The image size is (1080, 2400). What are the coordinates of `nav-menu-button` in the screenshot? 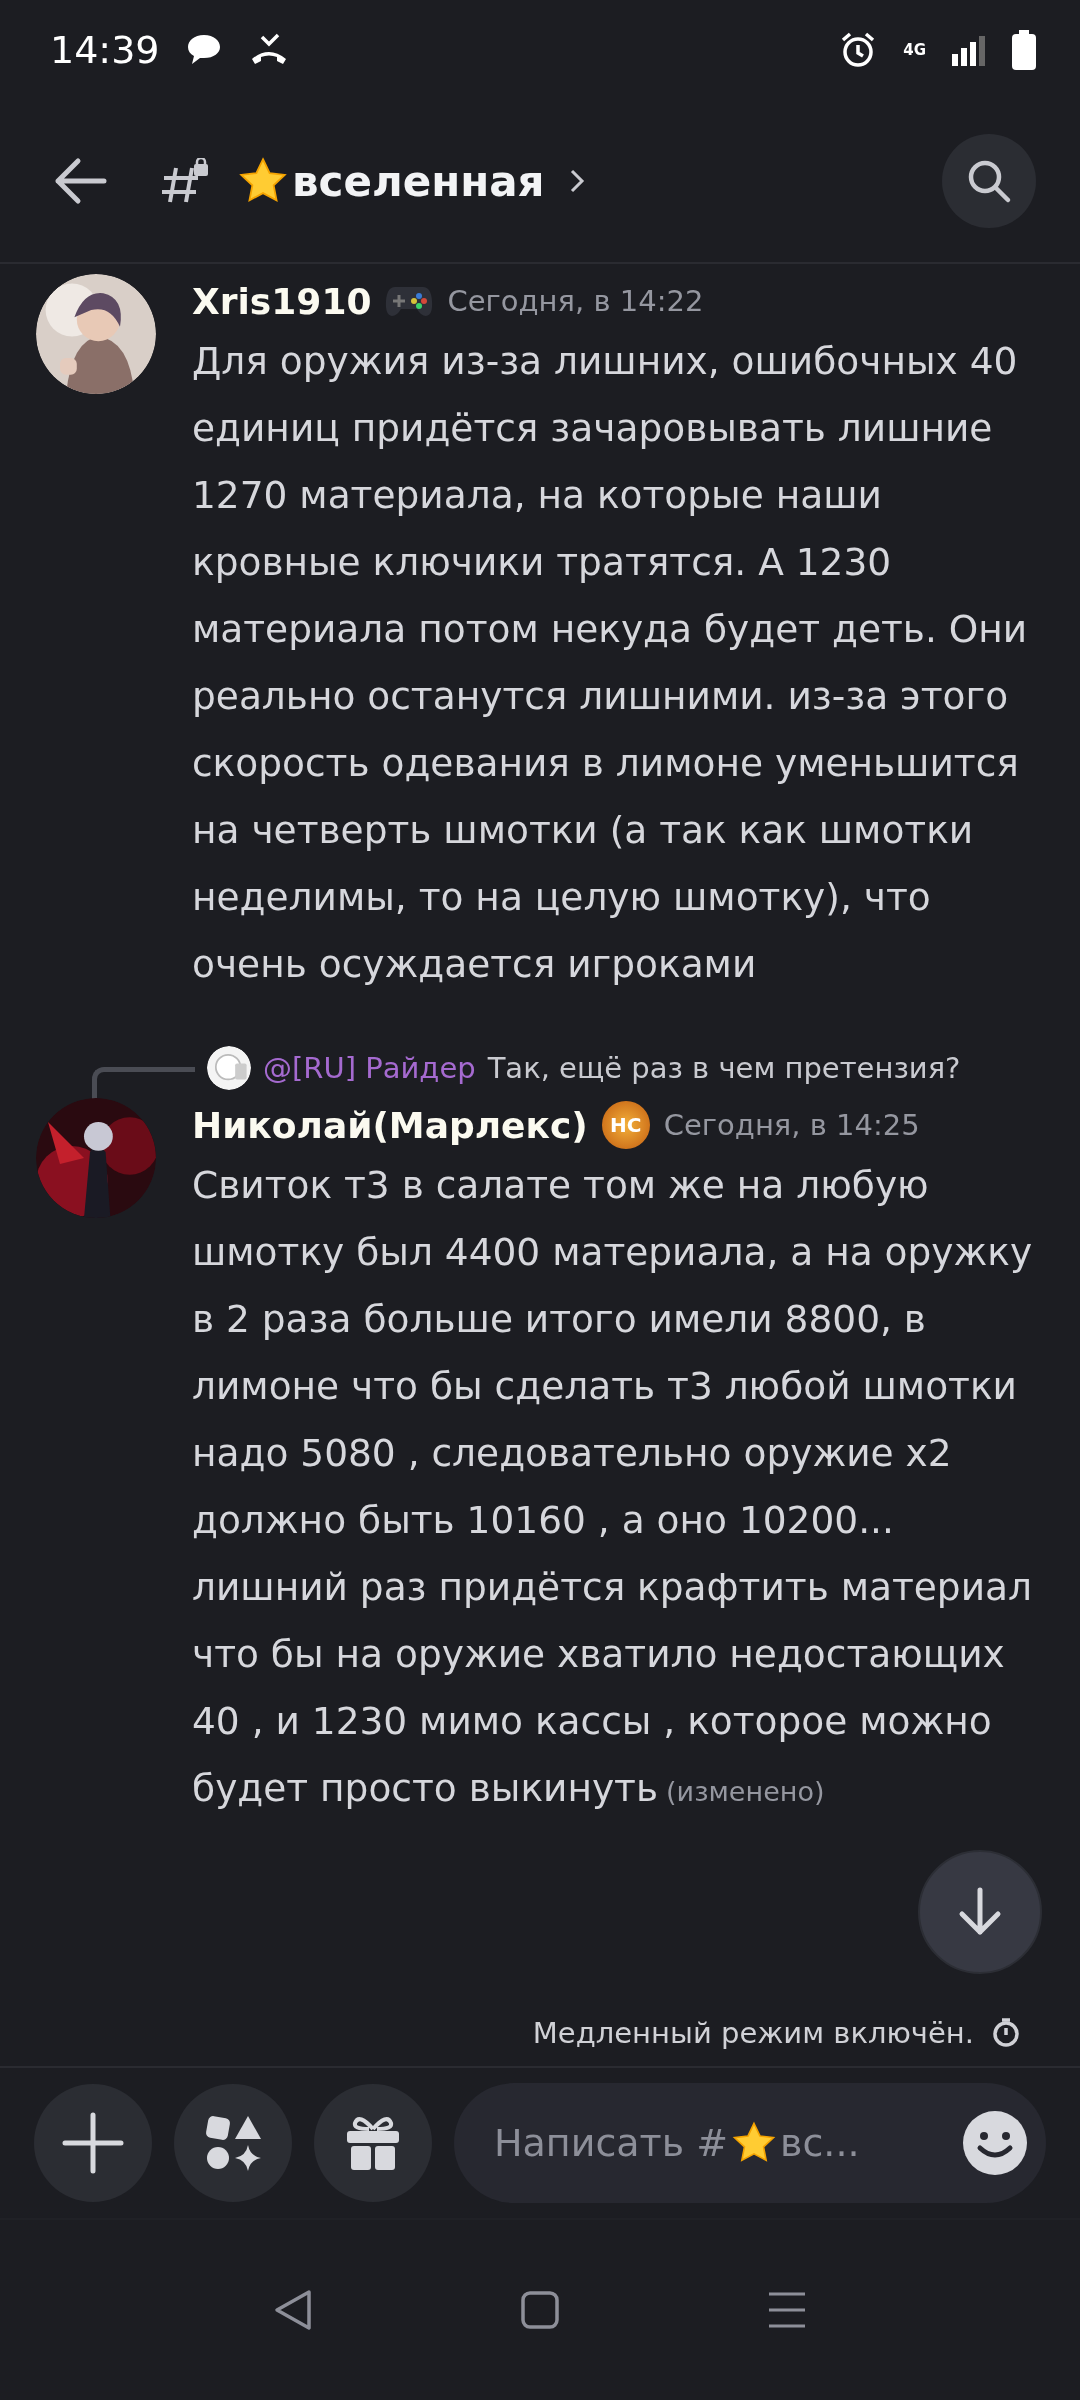 It's located at (786, 2310).